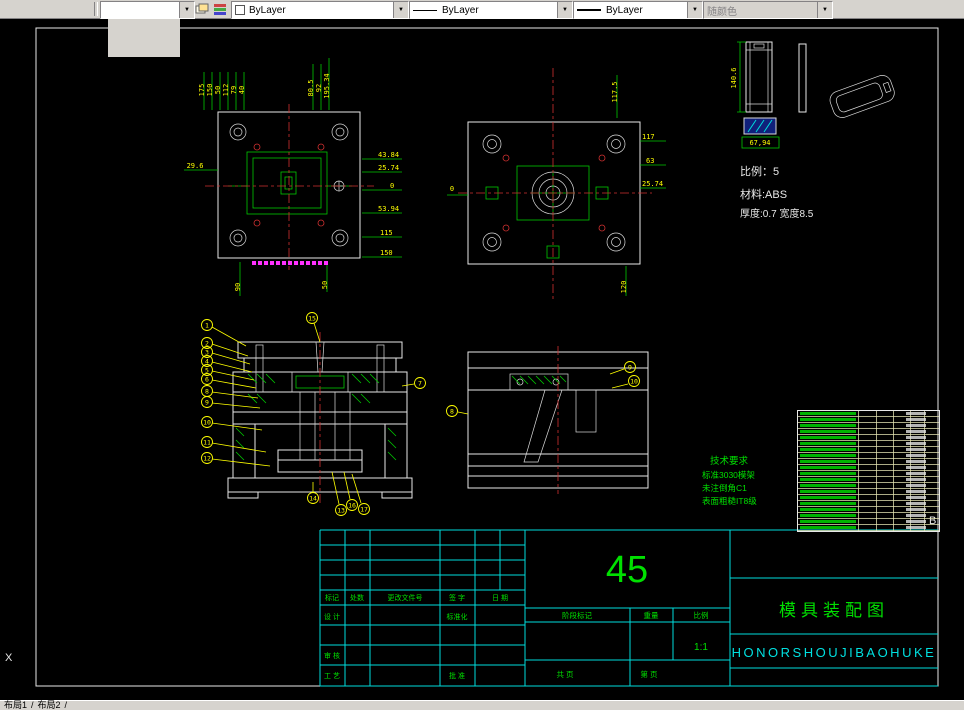 The image size is (964, 710). I want to click on view-plan-fixed-half, so click(556, 184).